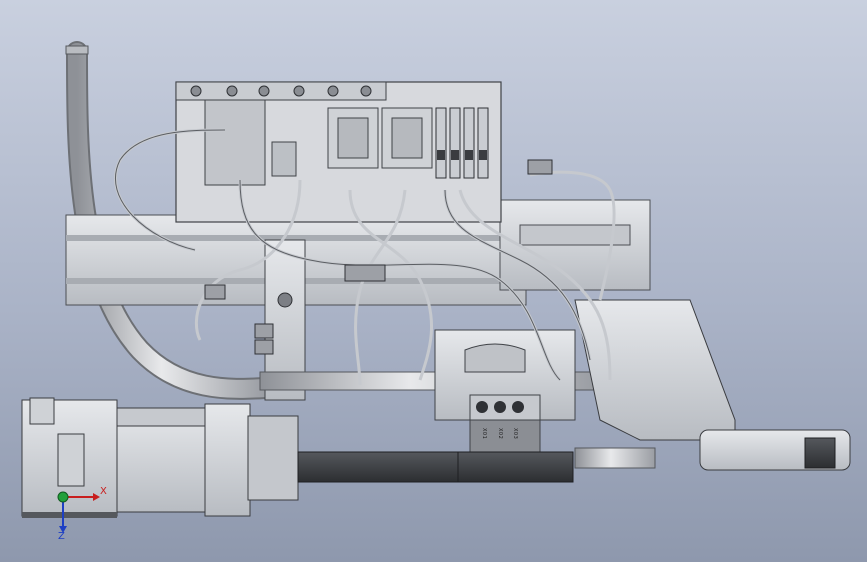  What do you see at coordinates (515, 434) in the screenshot?
I see `io-label: X03` at bounding box center [515, 434].